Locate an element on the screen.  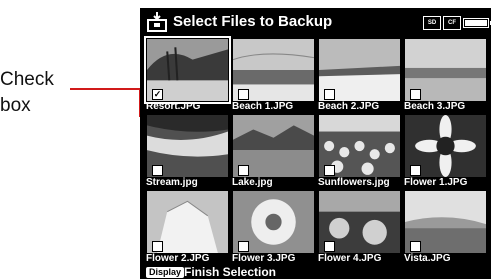
thumbnail-cell: Flower 1.JPG is located at coordinates (446, 151).